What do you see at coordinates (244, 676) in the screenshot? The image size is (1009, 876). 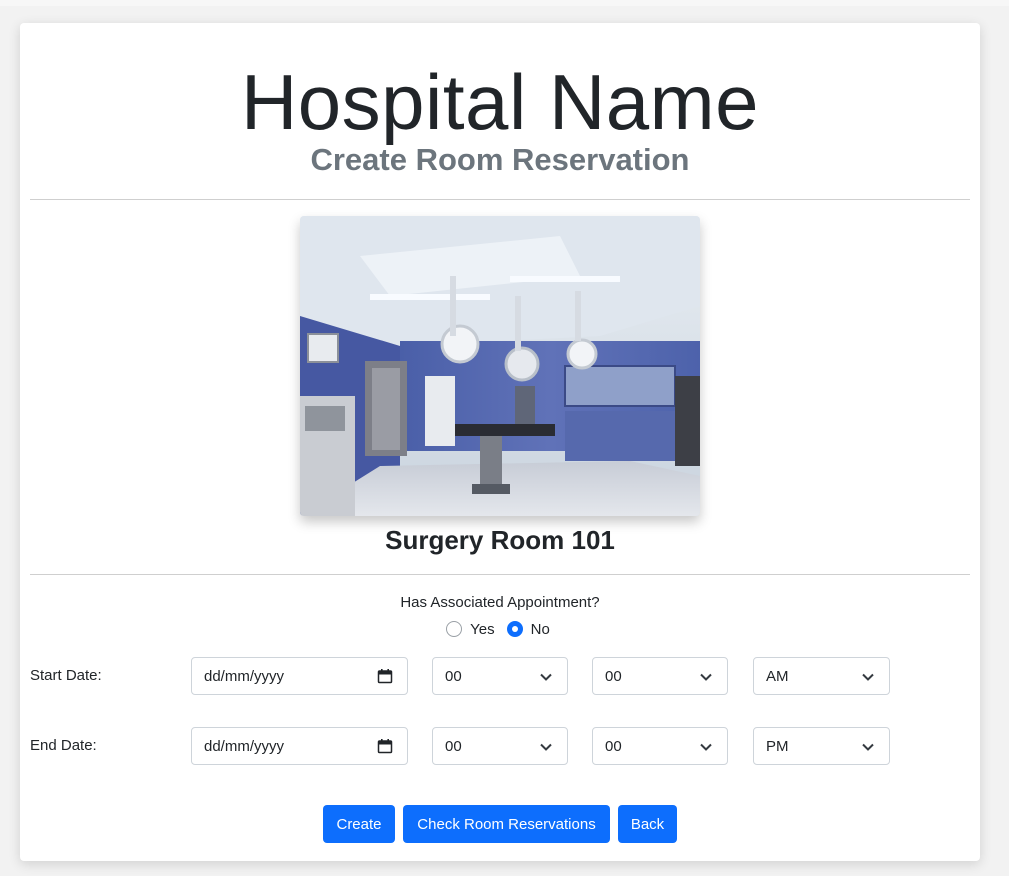 I see `start-date-placeholder: dd/mm/yyyy` at bounding box center [244, 676].